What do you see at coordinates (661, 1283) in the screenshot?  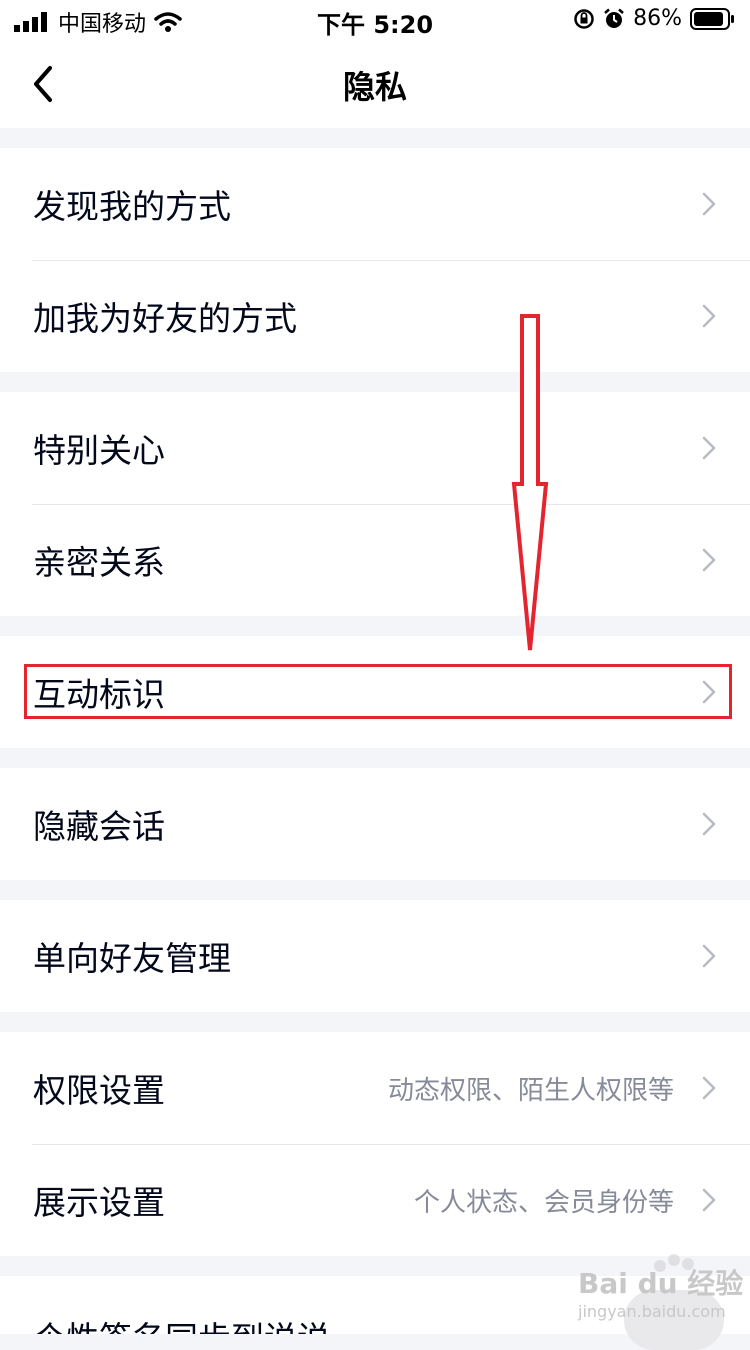 I see `watermark-brand: Bai du 经验` at bounding box center [661, 1283].